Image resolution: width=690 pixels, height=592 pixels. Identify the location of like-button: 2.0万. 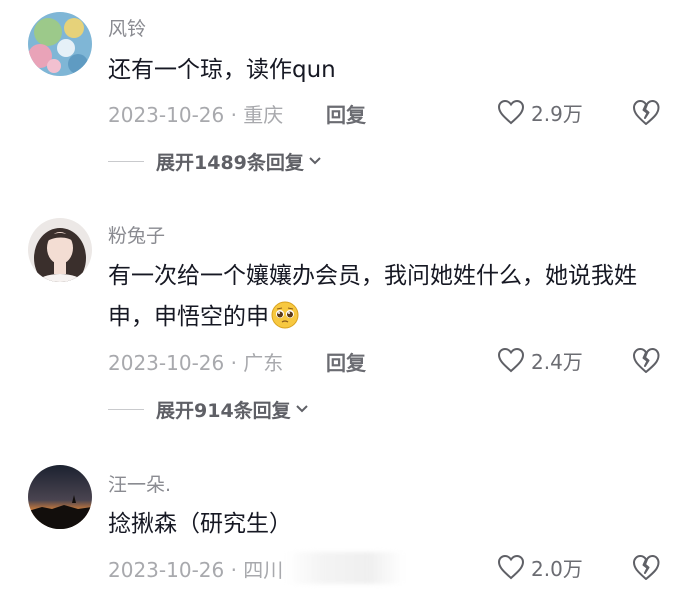
(540, 567).